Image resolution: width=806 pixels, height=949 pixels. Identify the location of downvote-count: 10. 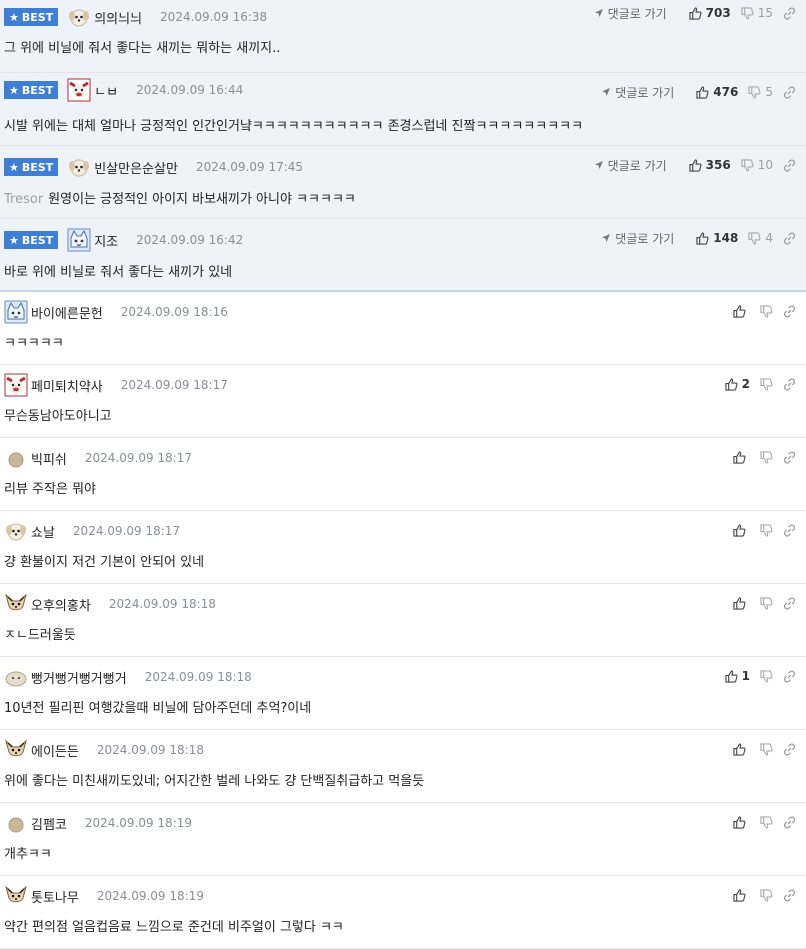
(765, 165).